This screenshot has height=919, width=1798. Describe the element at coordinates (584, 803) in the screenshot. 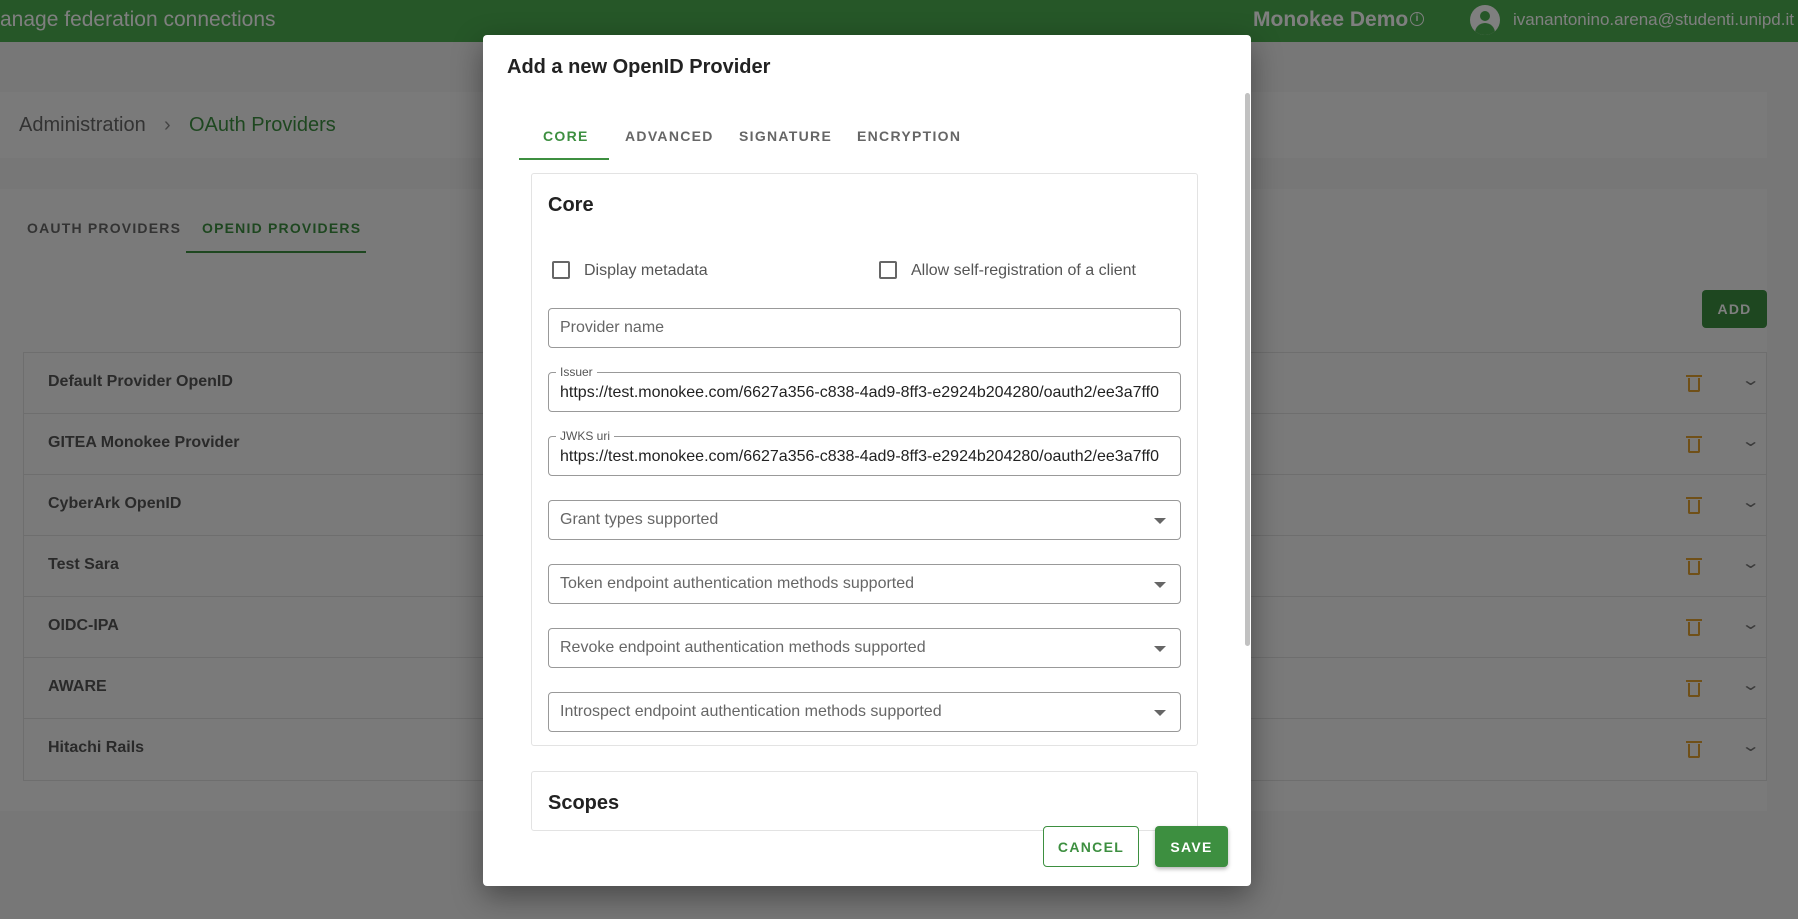

I see `section-title: Scopes` at that location.